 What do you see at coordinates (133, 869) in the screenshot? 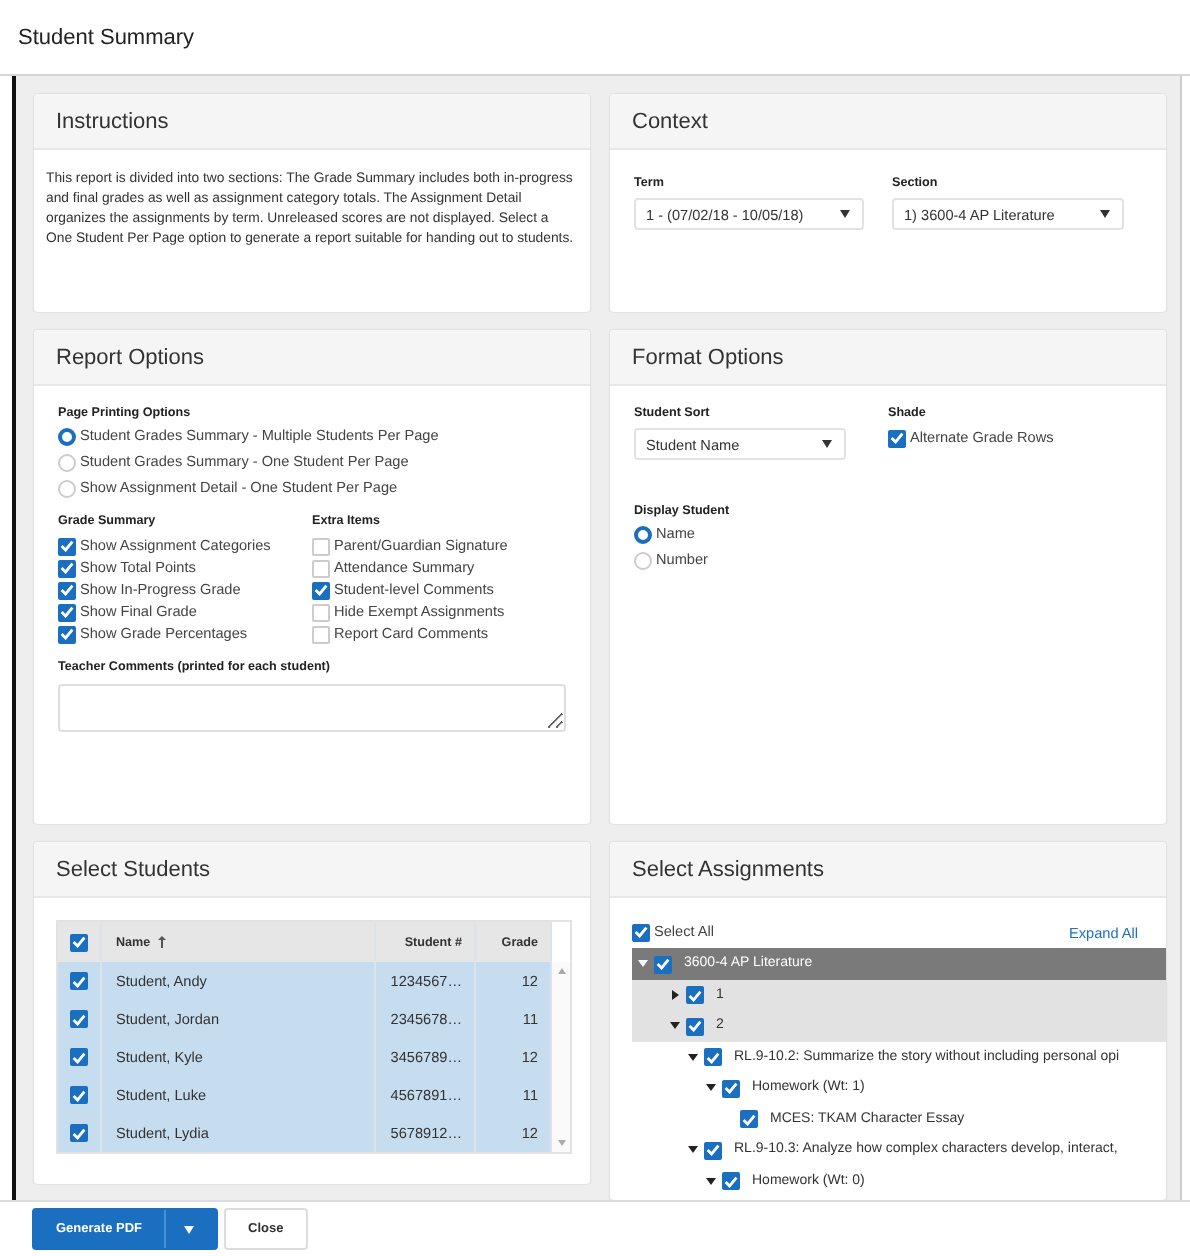
I see `panel-title: Select Students` at bounding box center [133, 869].